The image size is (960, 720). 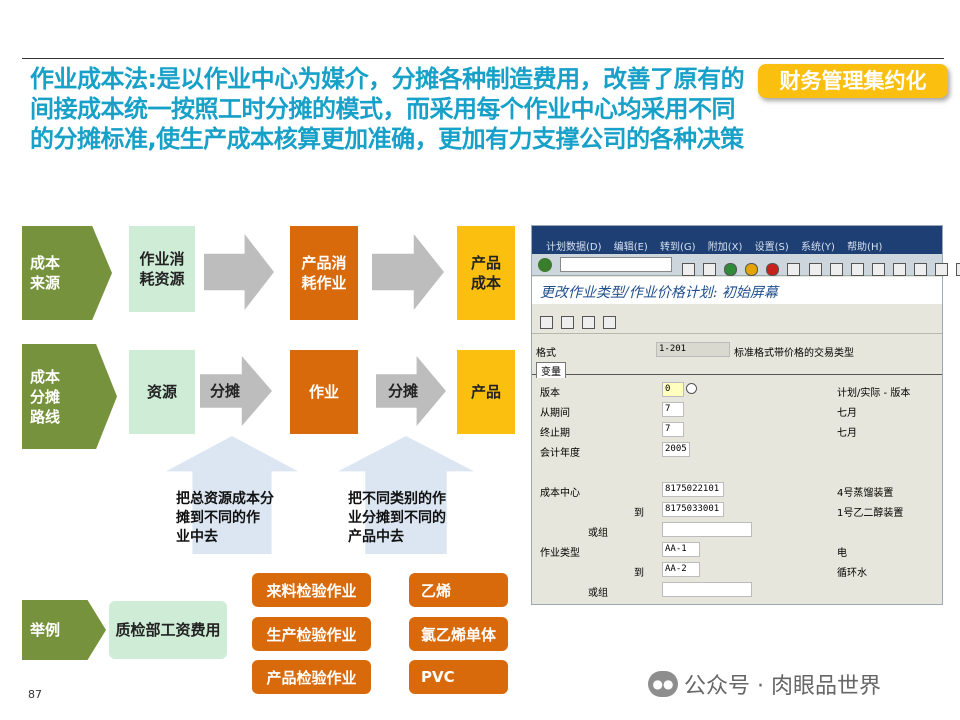 I want to click on menu-help: 帮助(H), so click(x=864, y=245).